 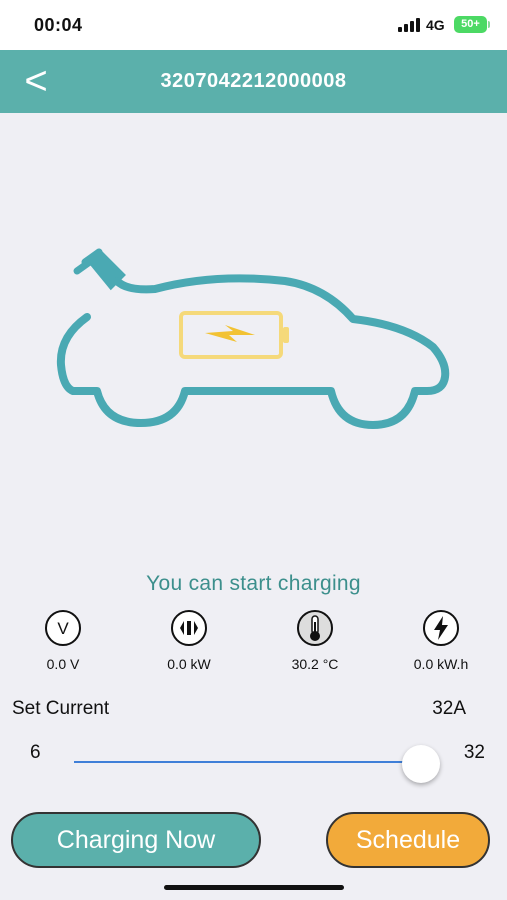 I want to click on battery-terminal, so click(x=286, y=335).